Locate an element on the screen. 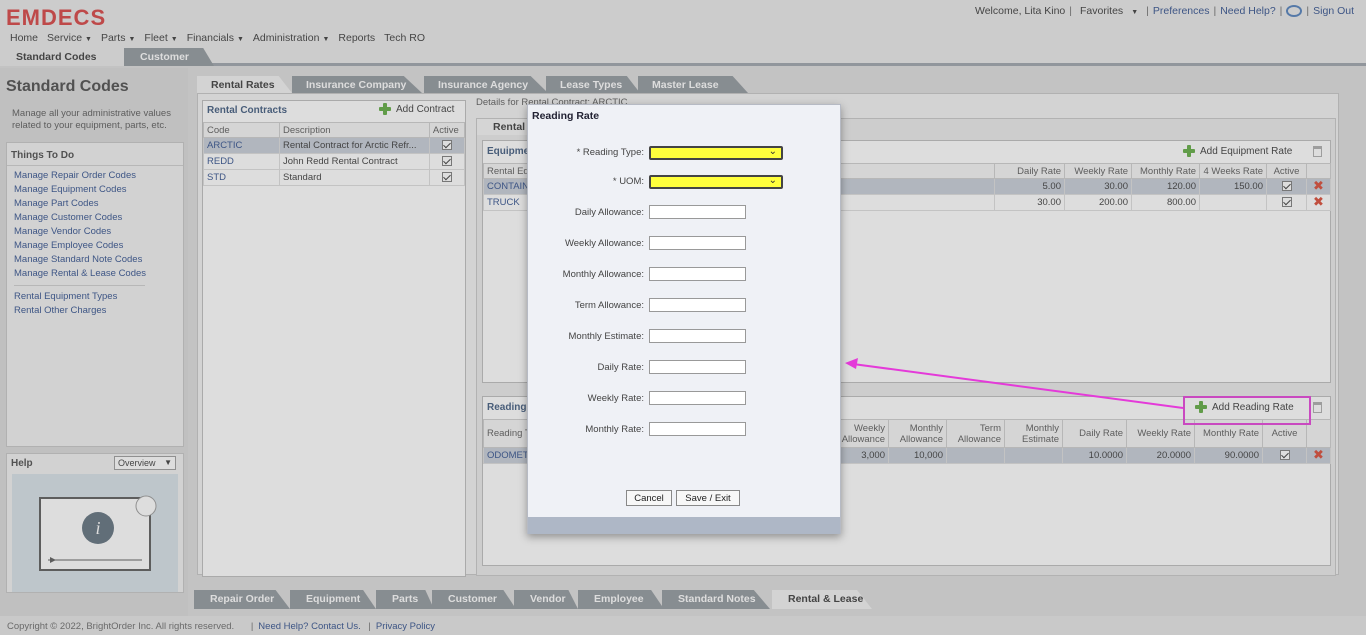 The height and width of the screenshot is (635, 1366). field-weekly-allowance-input is located at coordinates (697, 243).